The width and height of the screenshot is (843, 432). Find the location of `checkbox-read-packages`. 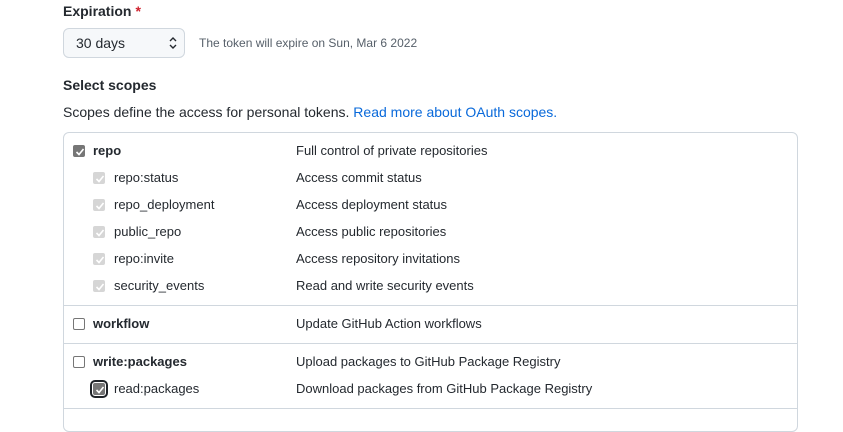

checkbox-read-packages is located at coordinates (99, 389).